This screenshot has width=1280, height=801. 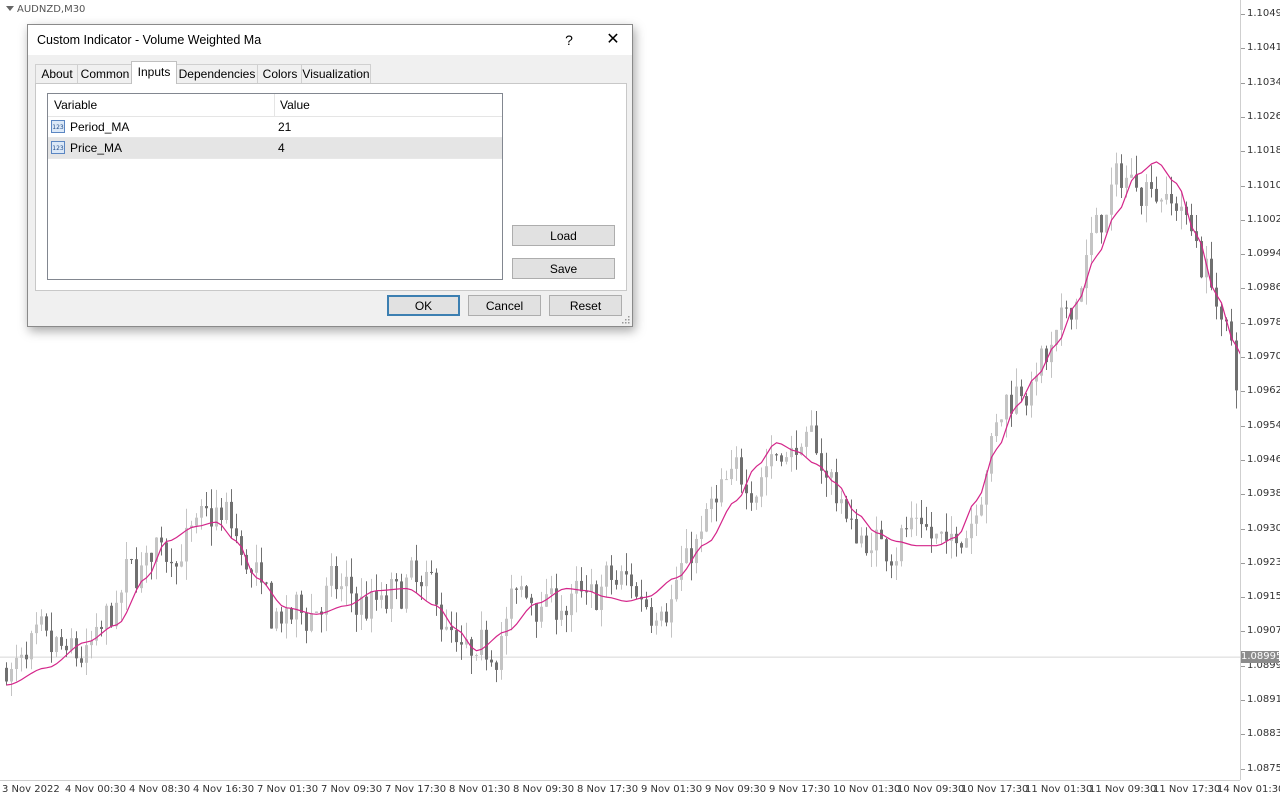 What do you see at coordinates (613, 40) in the screenshot?
I see `close-button: ✕` at bounding box center [613, 40].